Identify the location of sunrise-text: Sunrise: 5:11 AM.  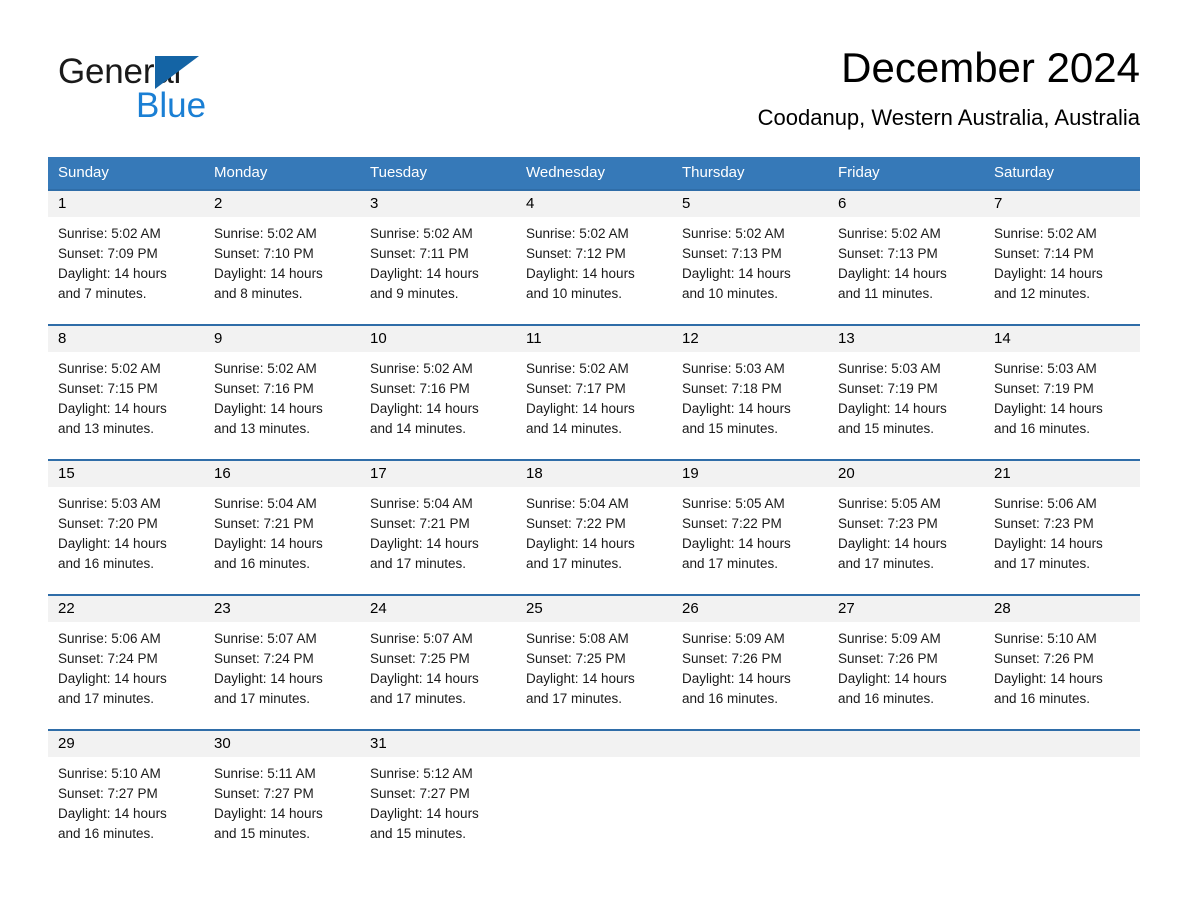
(265, 773).